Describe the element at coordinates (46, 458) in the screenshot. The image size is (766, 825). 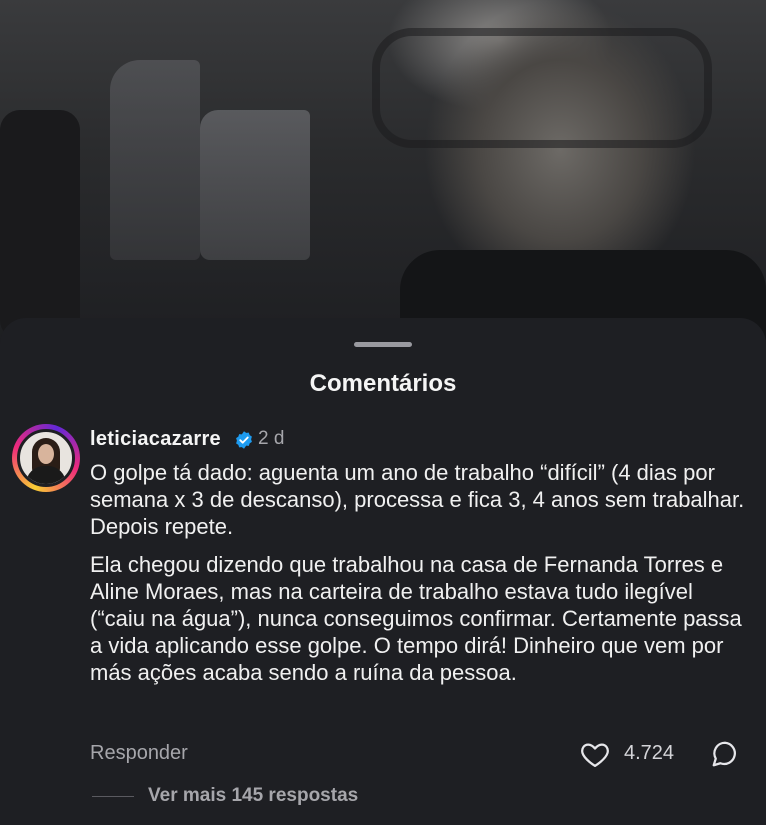
I see `avatar` at that location.